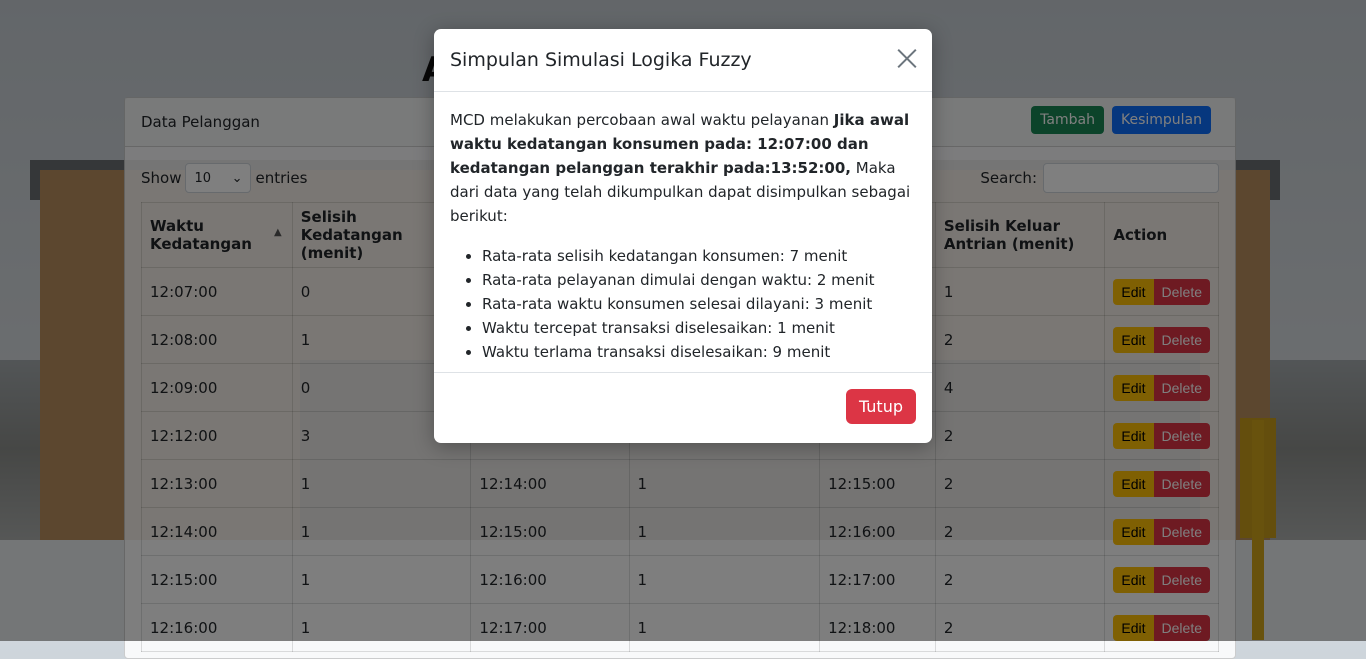 The image size is (1366, 659). Describe the element at coordinates (683, 407) in the screenshot. I see `modal-footer: Tutup` at that location.